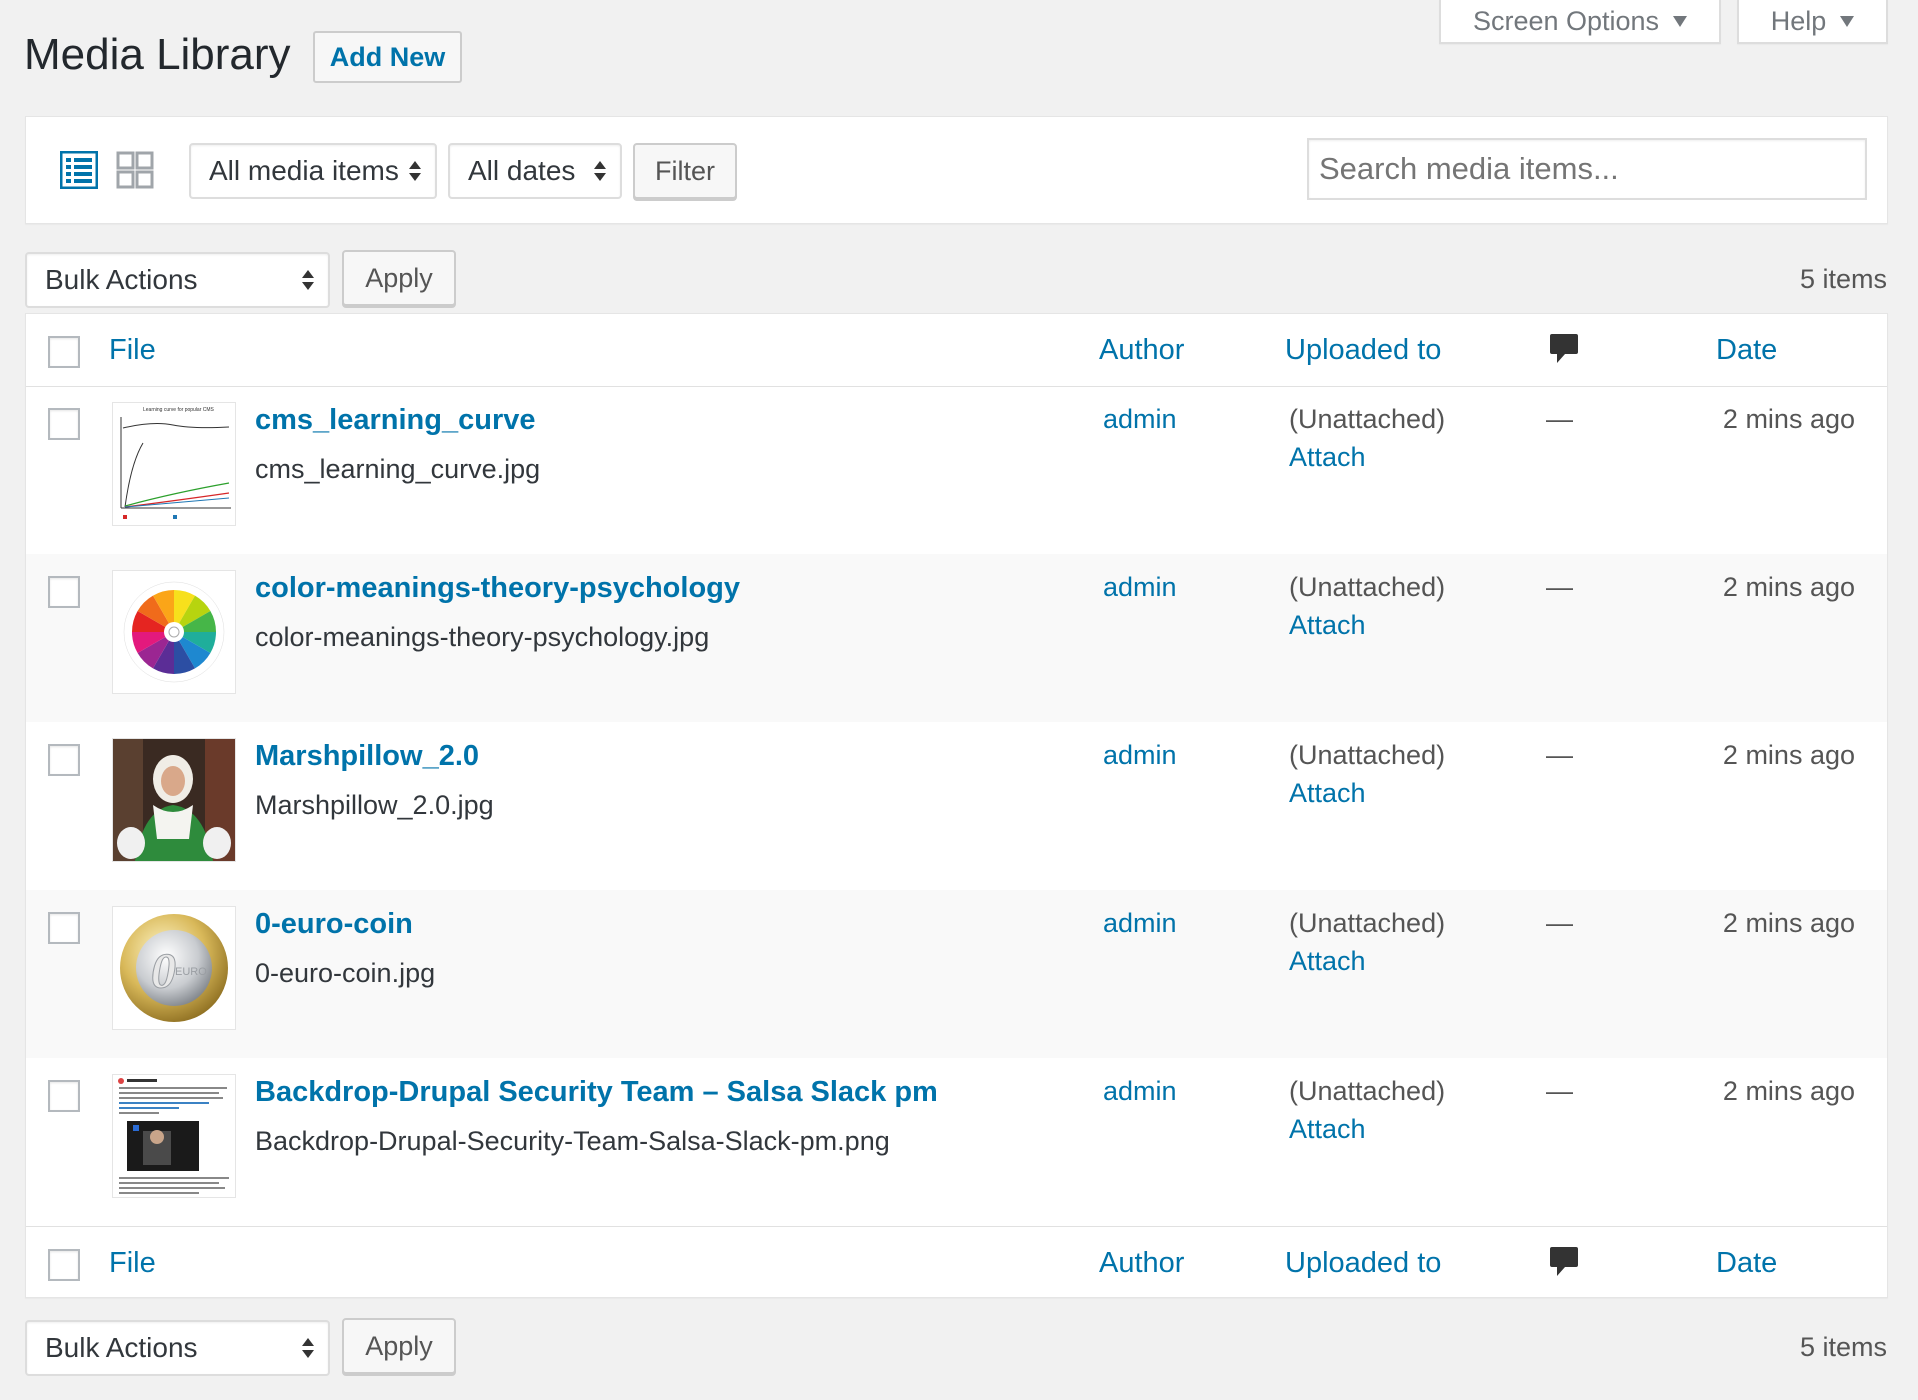 Image resolution: width=1918 pixels, height=1400 pixels. What do you see at coordinates (135, 170) in the screenshot?
I see `grid-view-icon` at bounding box center [135, 170].